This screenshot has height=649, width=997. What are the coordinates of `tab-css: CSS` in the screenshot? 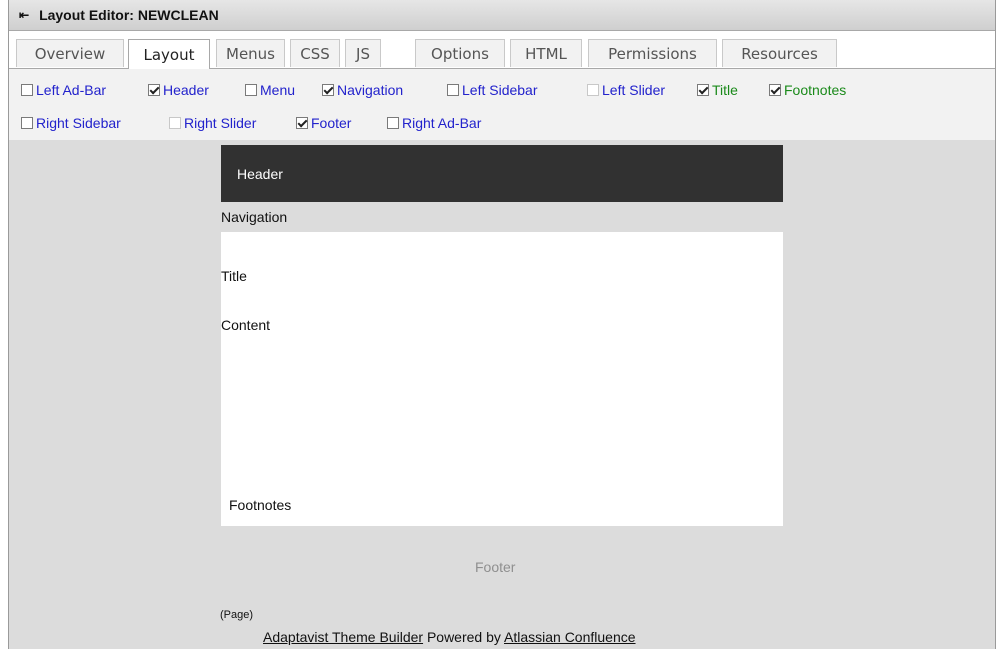 It's located at (315, 53).